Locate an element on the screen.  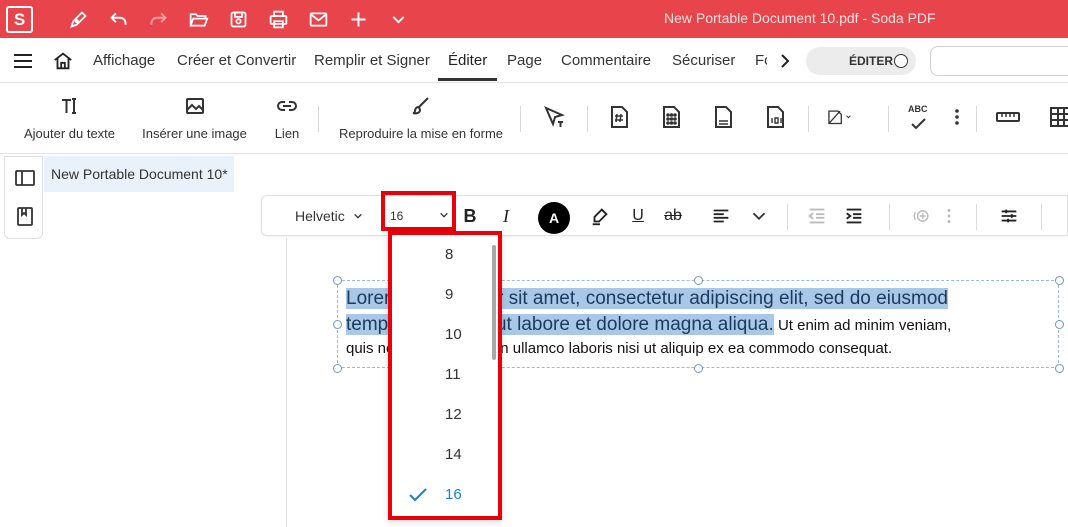
edit-mode-toggle: ÉDITER is located at coordinates (861, 61).